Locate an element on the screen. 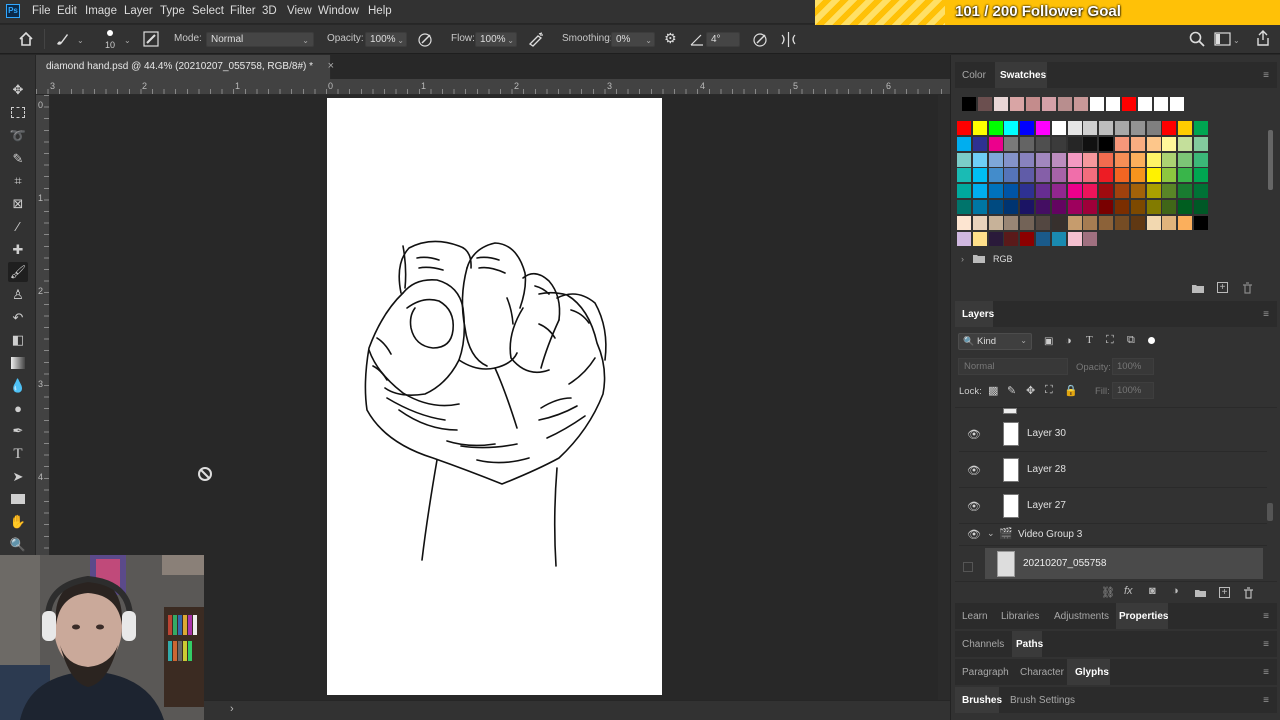  lock-transparent-icon: ▩ is located at coordinates (993, 390).